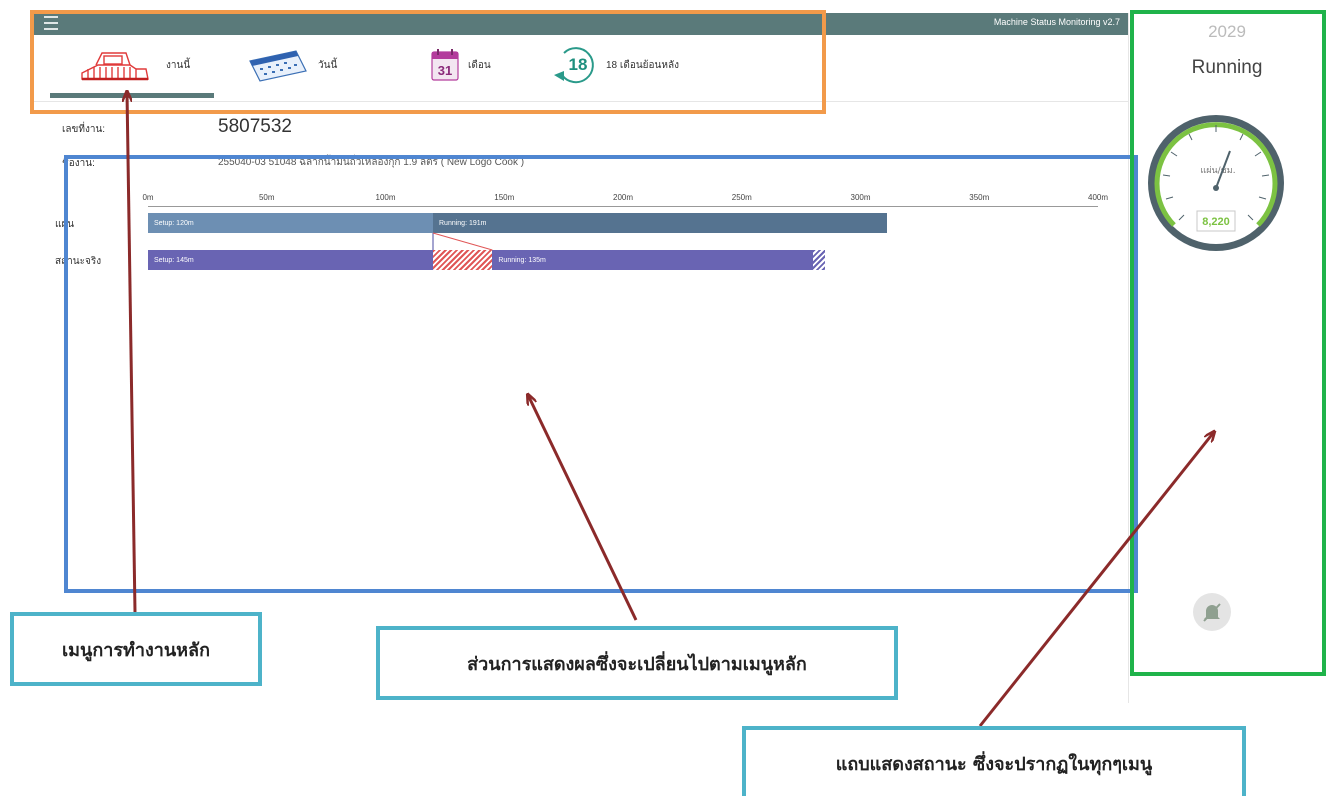 The height and width of the screenshot is (796, 1326). Describe the element at coordinates (1096, 579) in the screenshot. I see `arrow-to-status` at that location.